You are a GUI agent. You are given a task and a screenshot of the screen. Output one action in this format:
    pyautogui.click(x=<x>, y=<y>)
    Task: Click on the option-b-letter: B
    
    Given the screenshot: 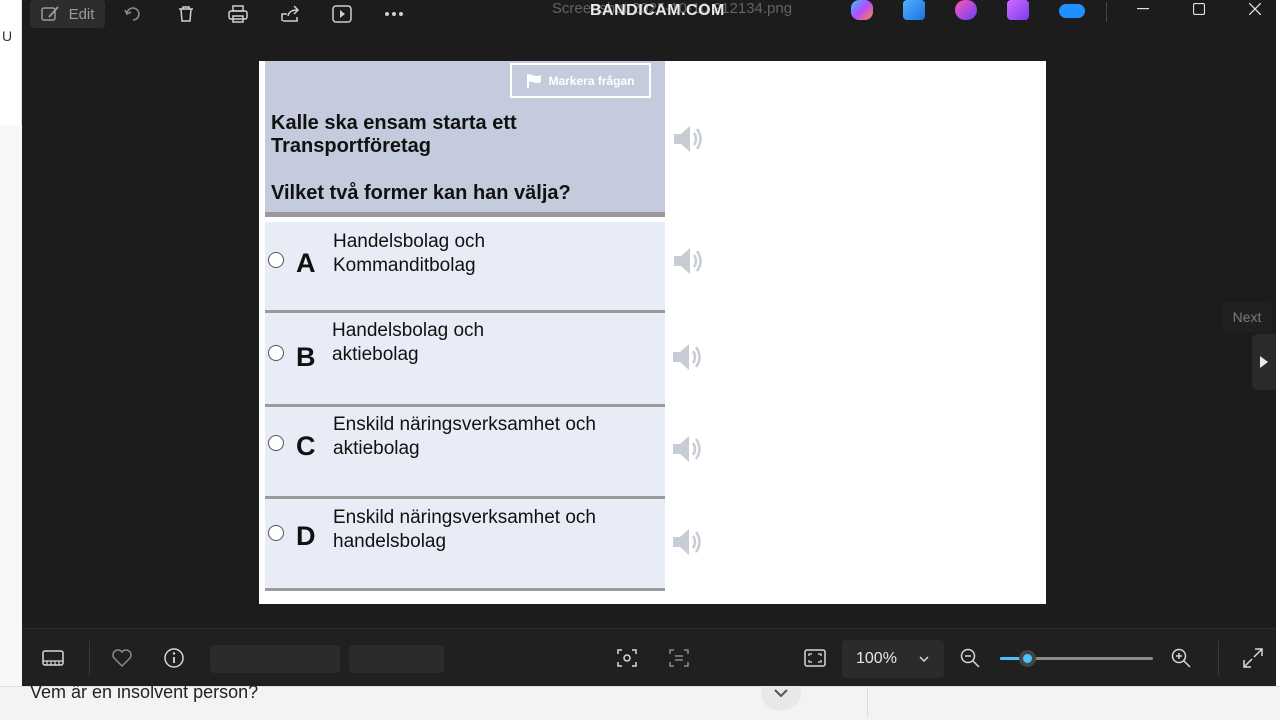 What is the action you would take?
    pyautogui.click(x=306, y=357)
    